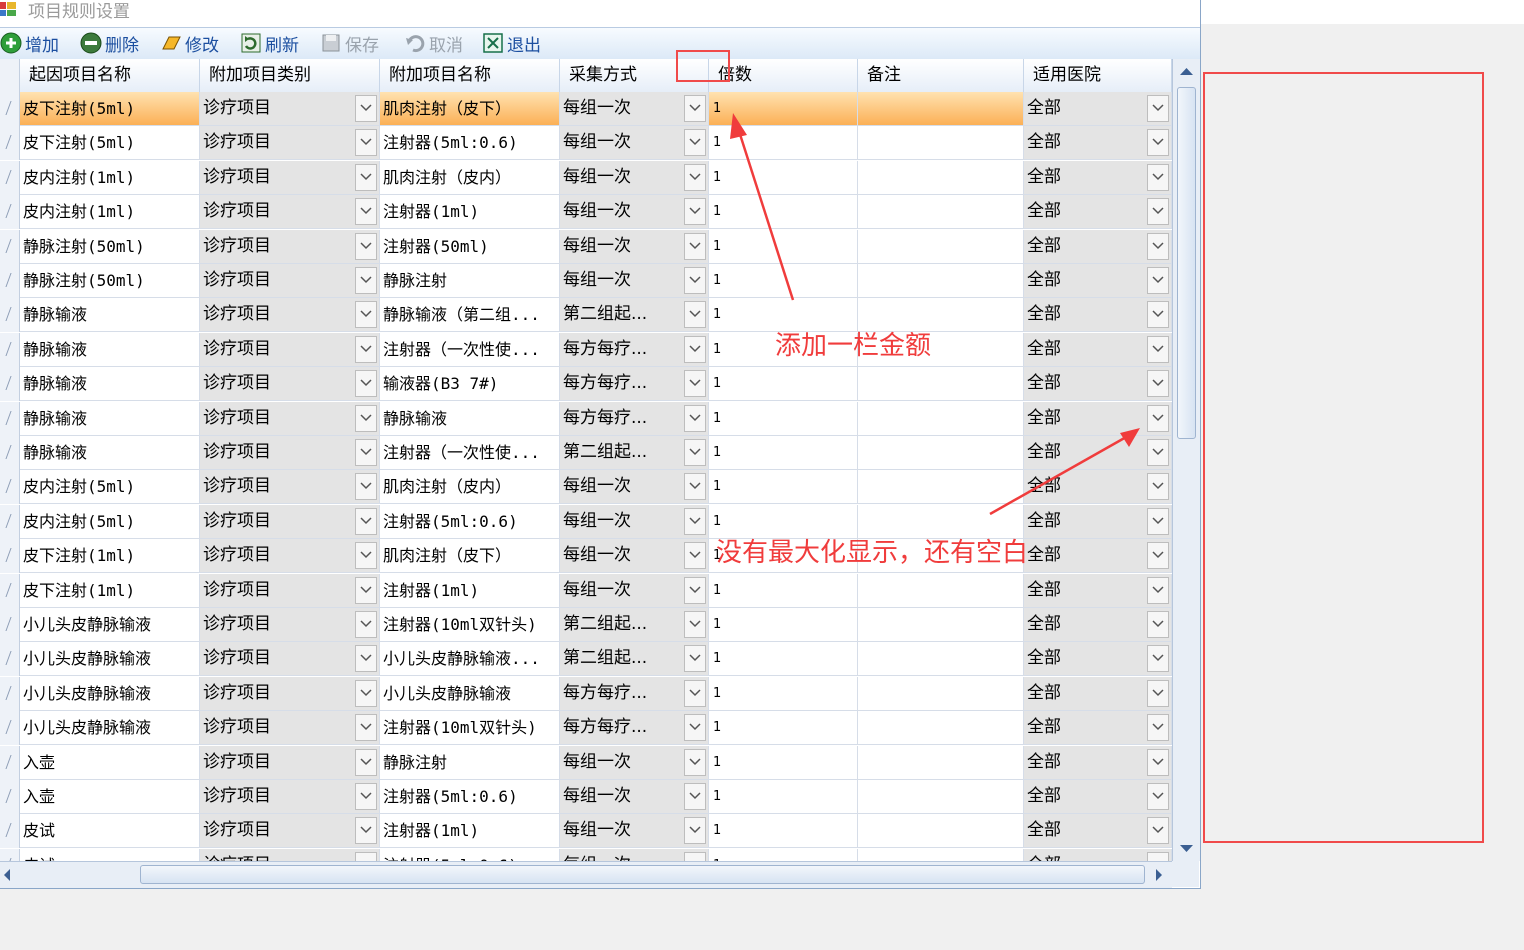 This screenshot has width=1524, height=950. Describe the element at coordinates (349, 43) in the screenshot. I see `toolbar-button-4: 保存` at that location.